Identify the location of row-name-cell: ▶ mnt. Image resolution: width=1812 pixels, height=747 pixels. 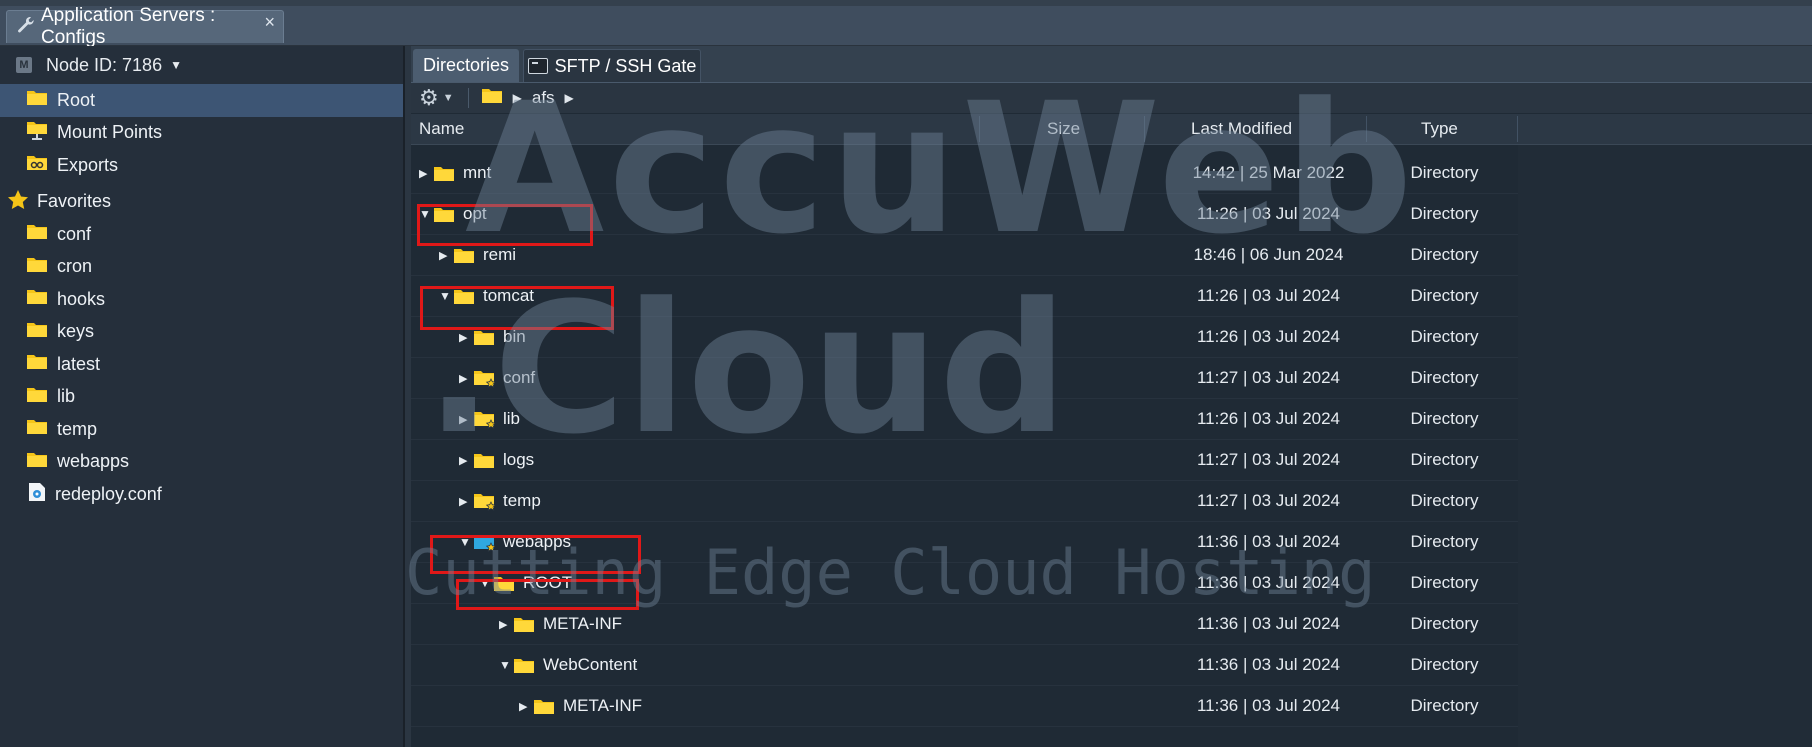
(455, 173).